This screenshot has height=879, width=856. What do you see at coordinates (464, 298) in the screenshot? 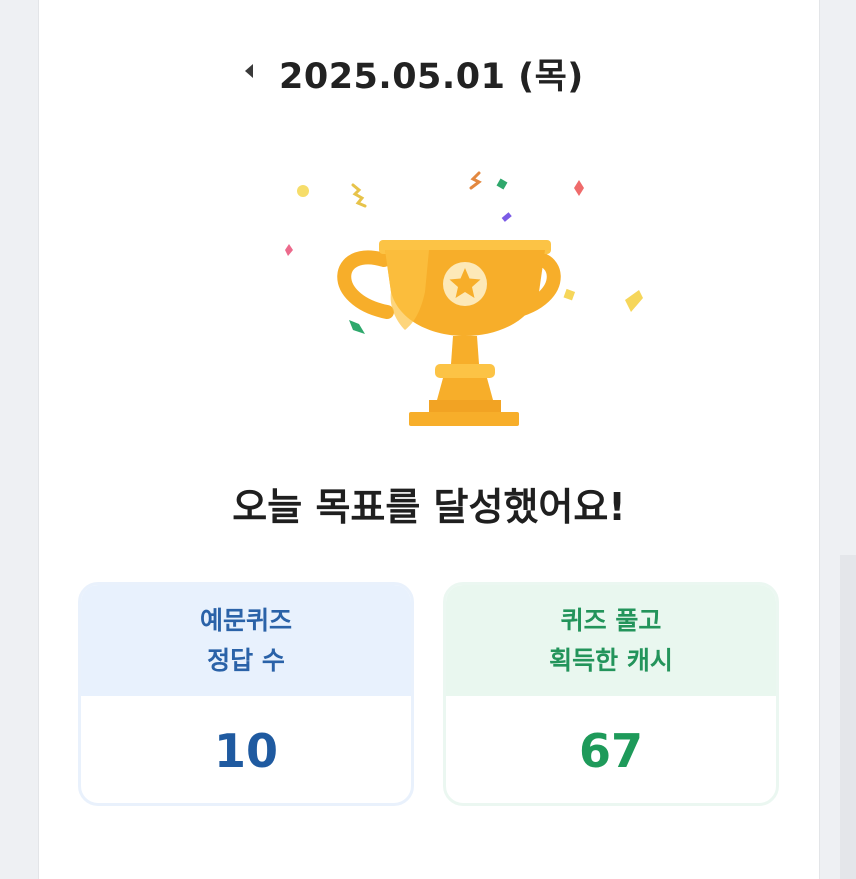
I see `trophy-illustration` at bounding box center [464, 298].